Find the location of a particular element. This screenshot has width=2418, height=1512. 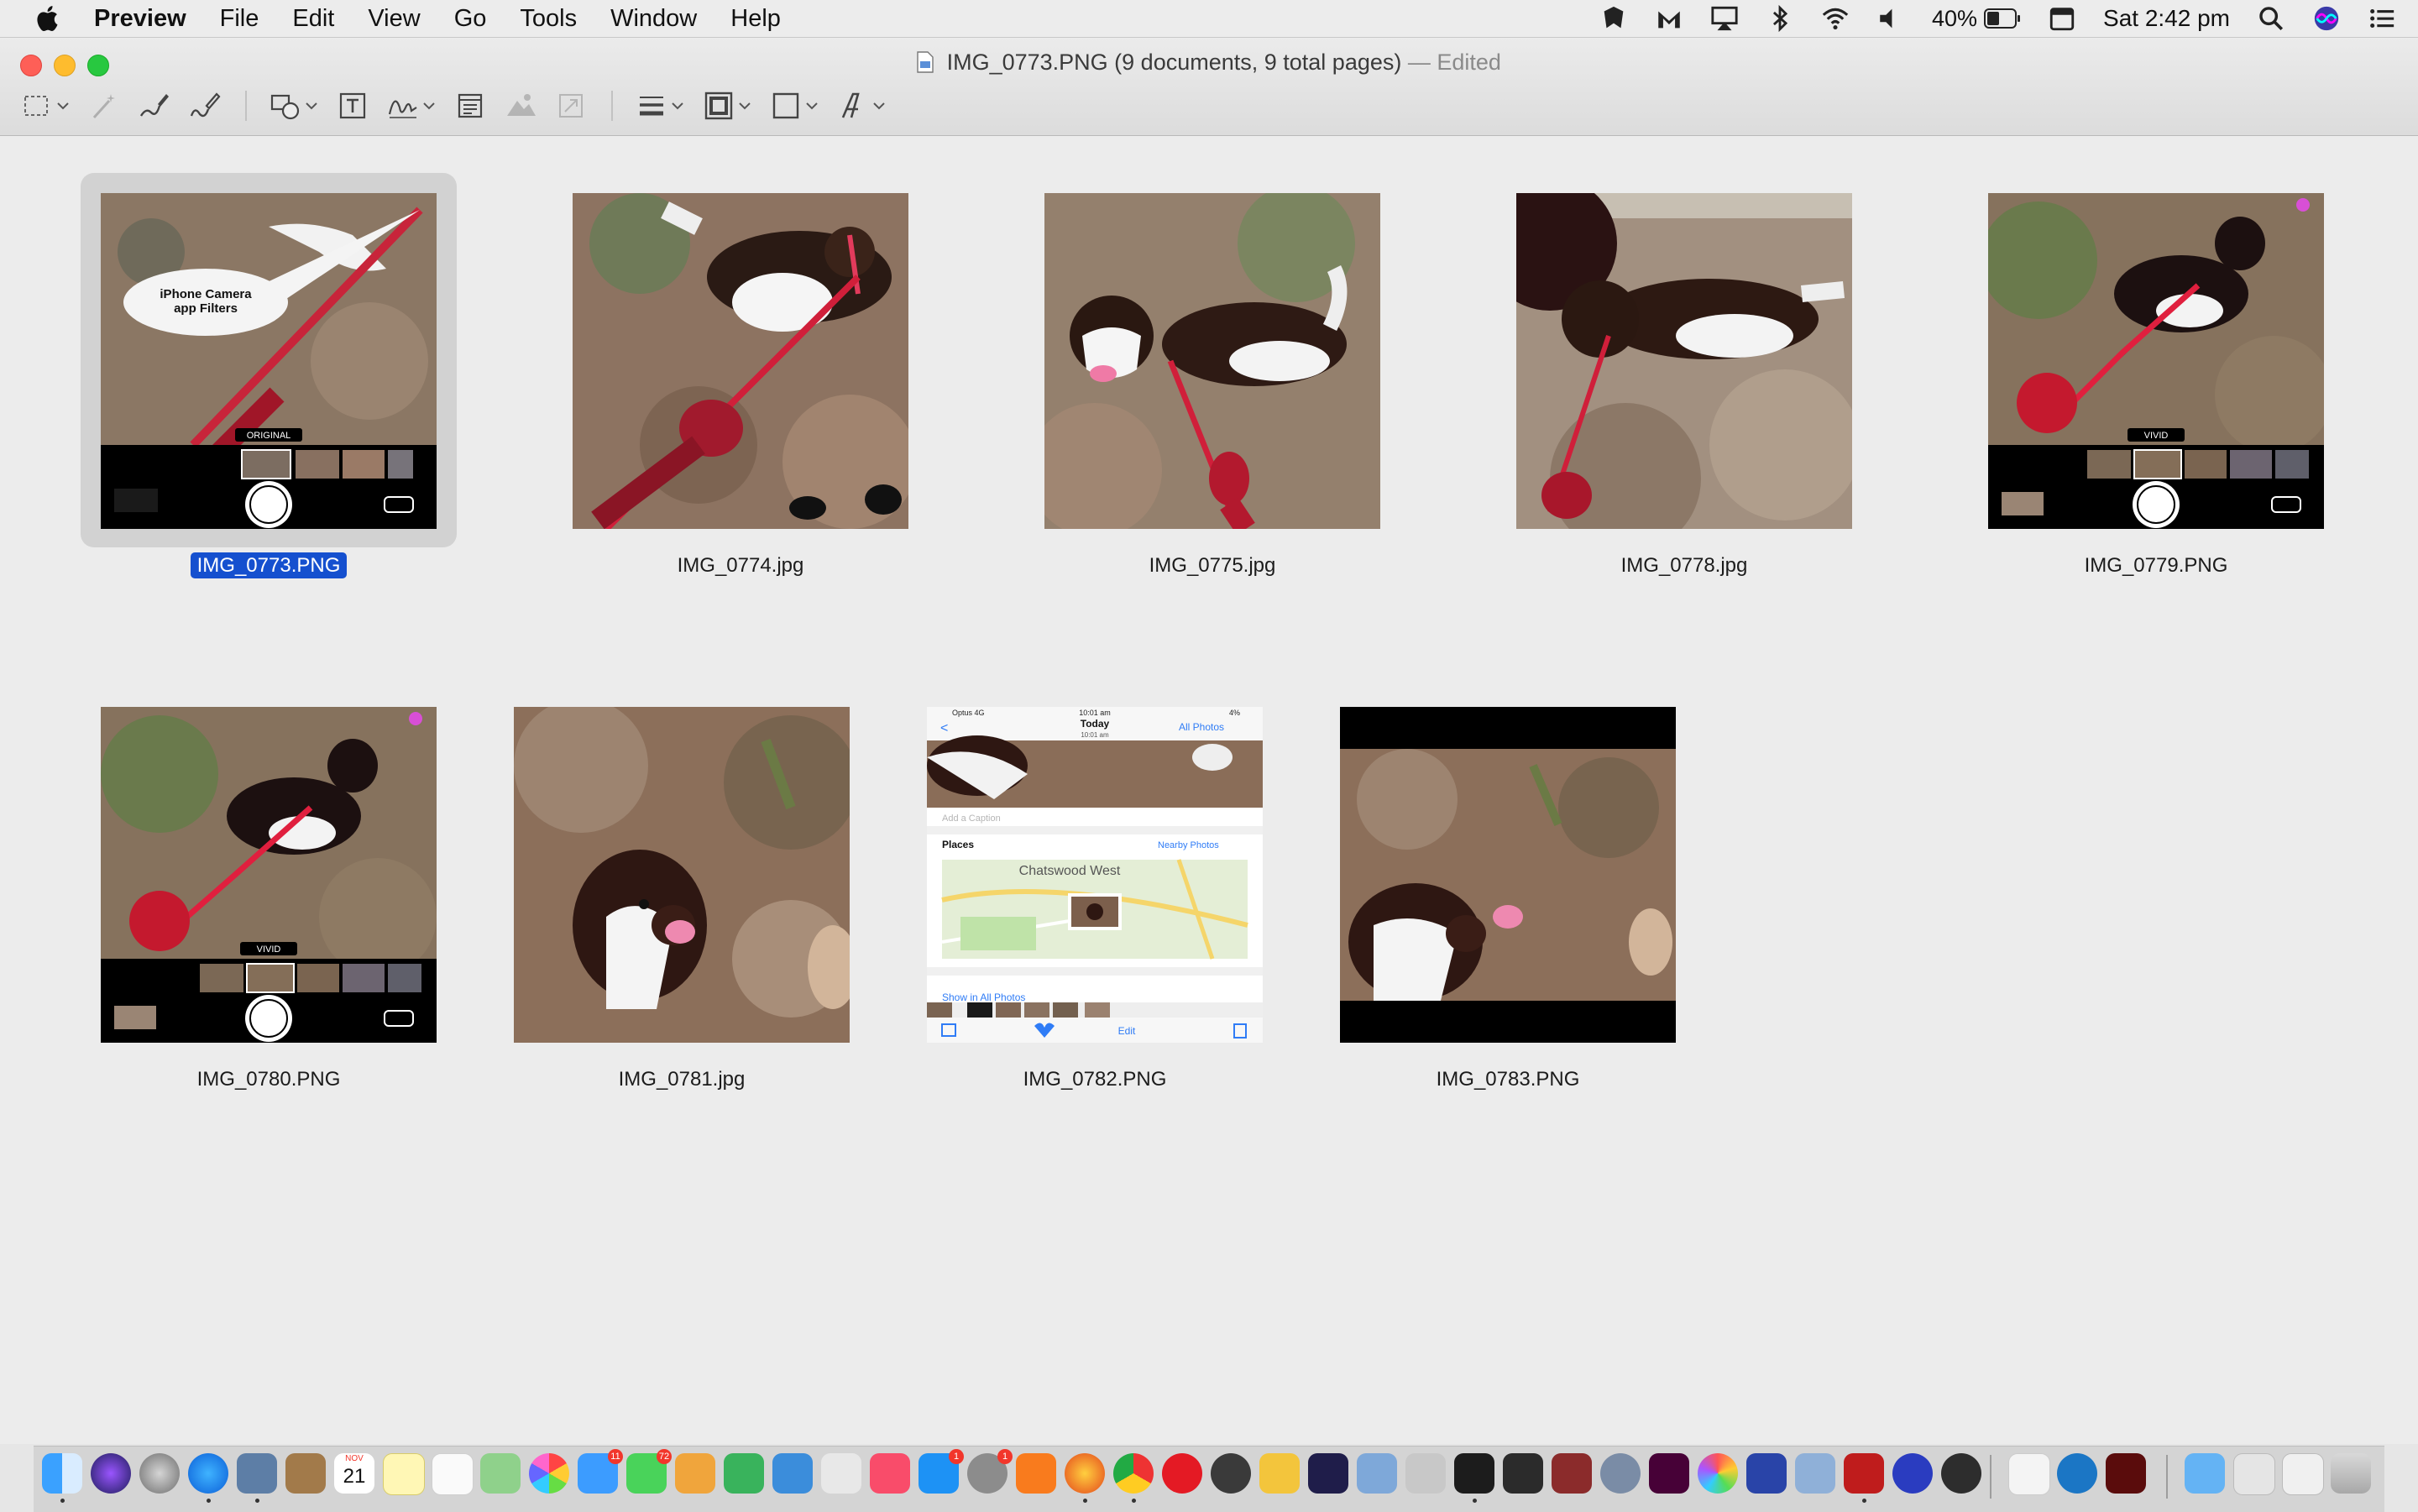

siri-app-icon is located at coordinates (111, 1473).